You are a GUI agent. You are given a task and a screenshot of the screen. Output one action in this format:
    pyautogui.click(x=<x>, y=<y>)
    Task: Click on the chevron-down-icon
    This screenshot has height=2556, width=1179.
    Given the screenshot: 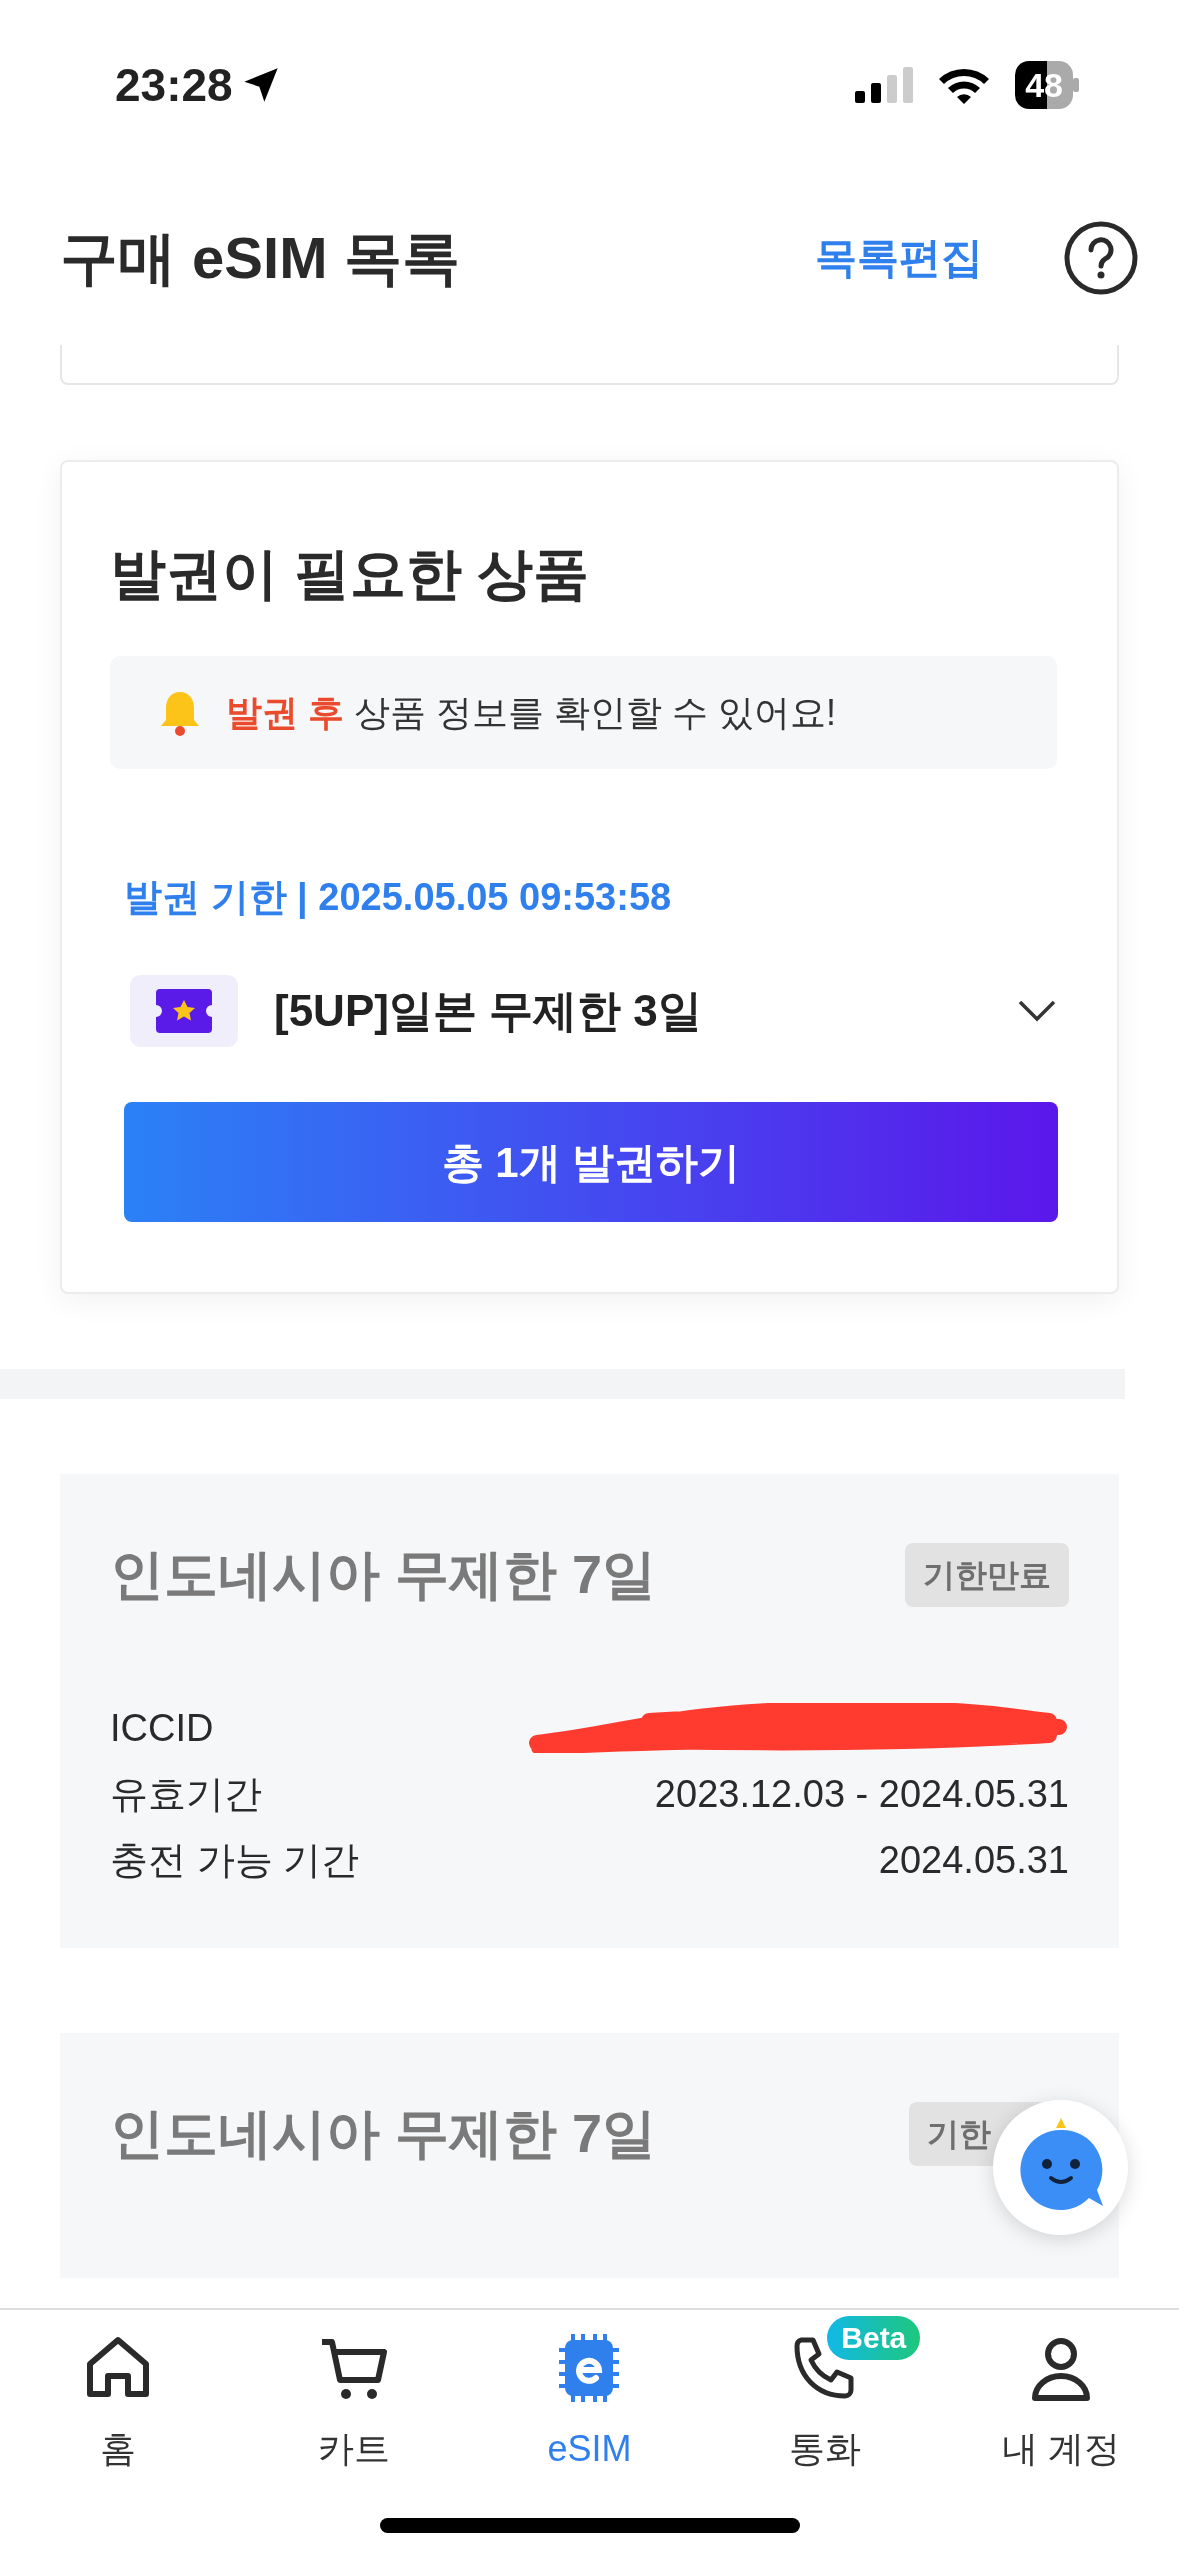 What is the action you would take?
    pyautogui.click(x=1037, y=1011)
    